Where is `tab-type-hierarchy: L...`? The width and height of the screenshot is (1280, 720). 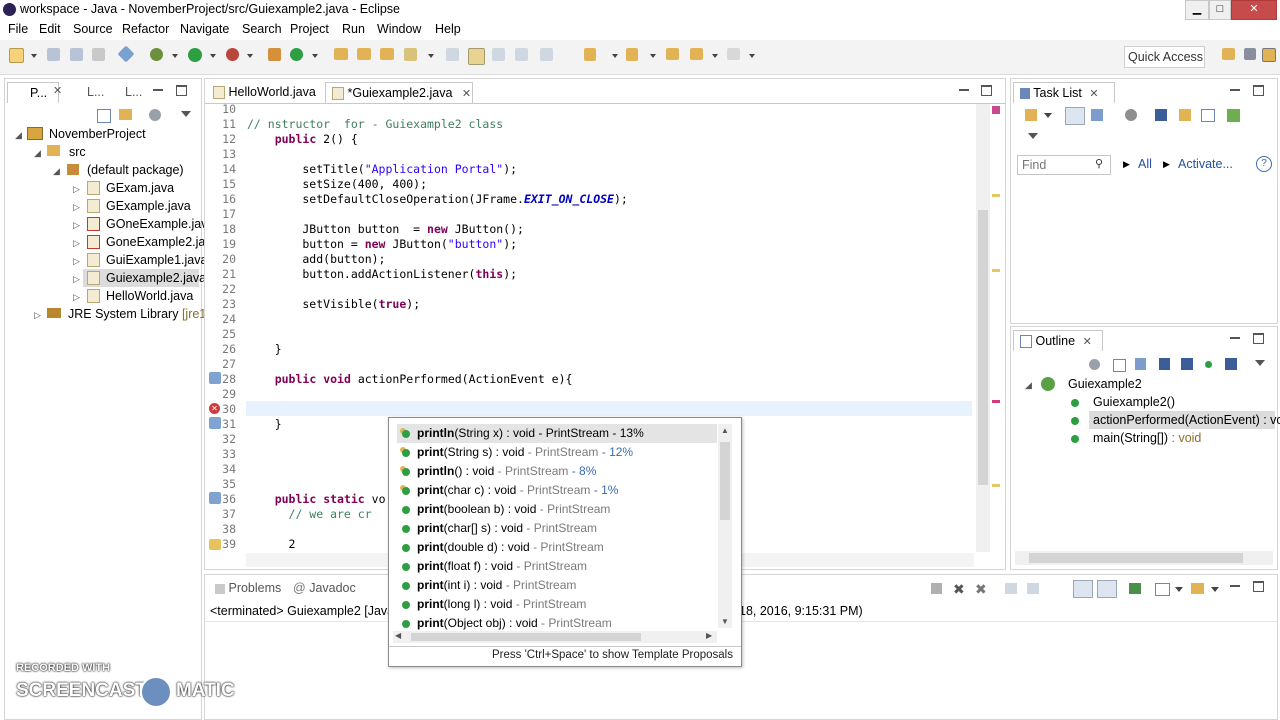 tab-type-hierarchy: L... is located at coordinates (86, 92).